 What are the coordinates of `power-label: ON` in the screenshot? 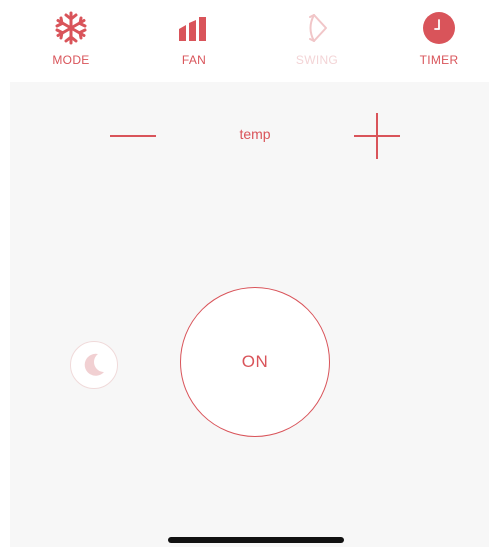 It's located at (255, 361).